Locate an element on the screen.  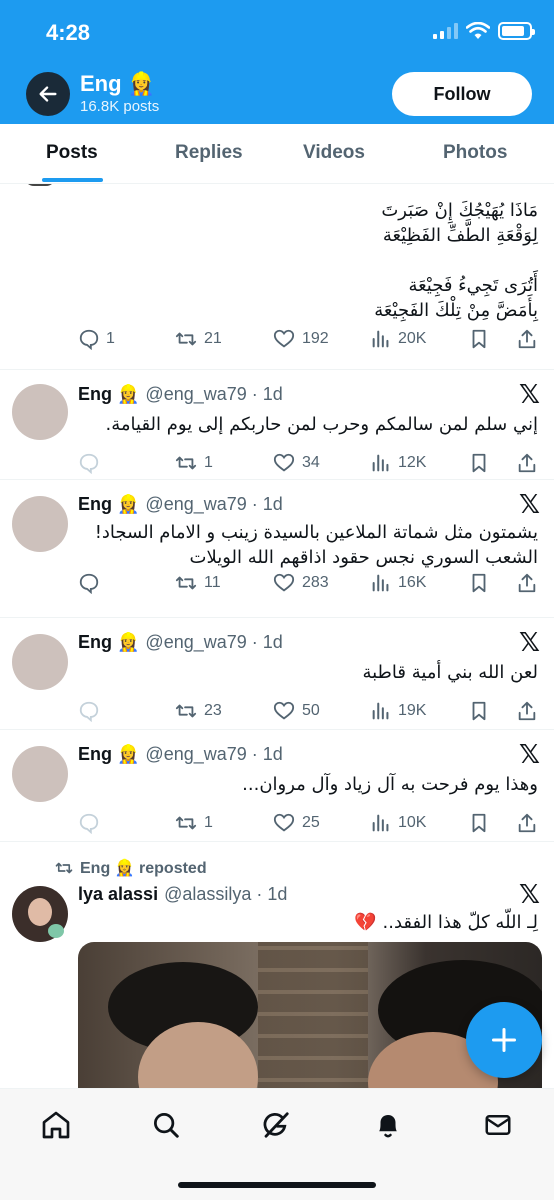
bell-icon is located at coordinates (388, 1126).